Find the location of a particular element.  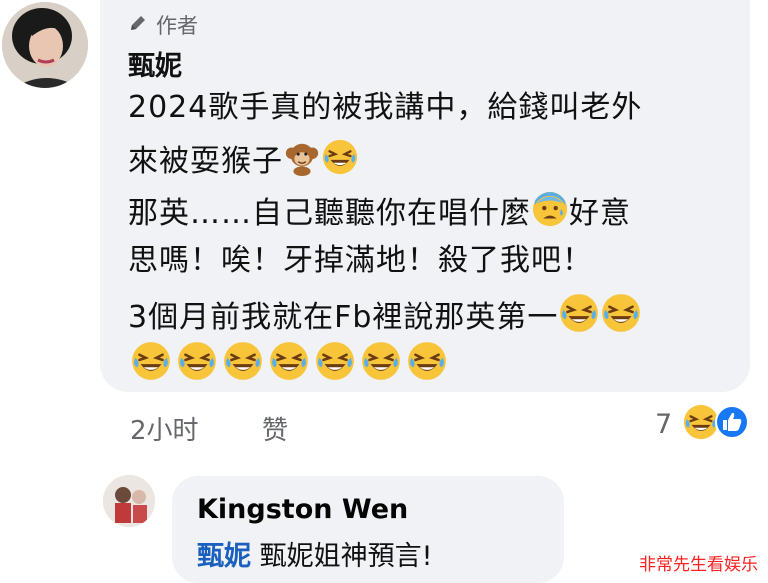

comment-author-name: 甄妮 is located at coordinates (155, 63).